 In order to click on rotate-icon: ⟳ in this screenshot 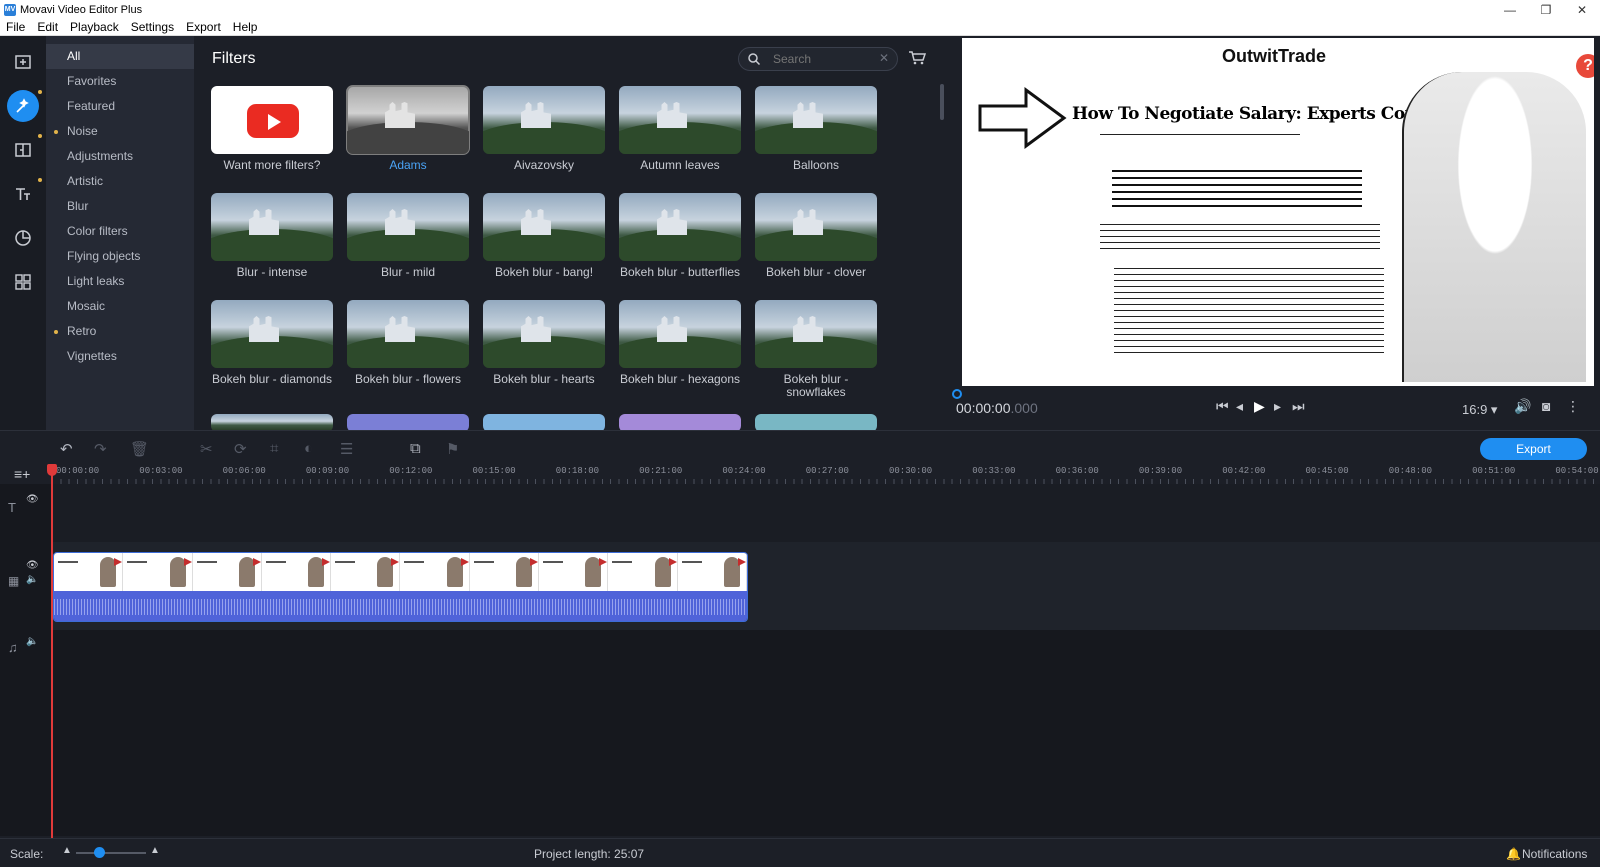, I will do `click(240, 449)`.